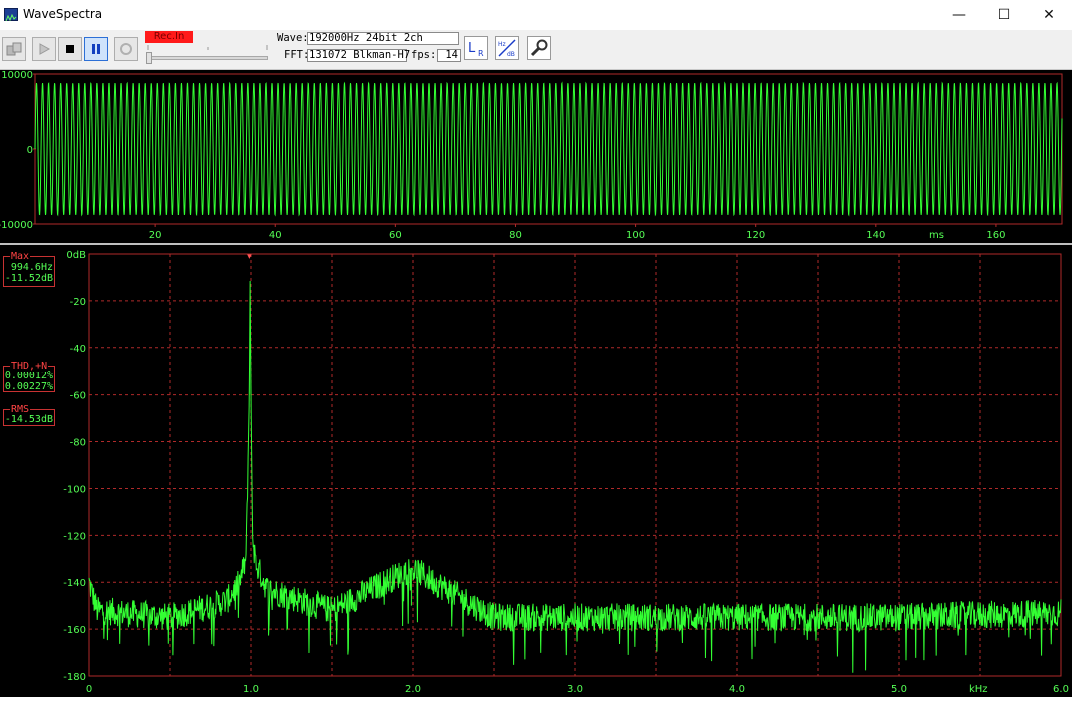  What do you see at coordinates (1061, 689) in the screenshot?
I see `spectrum-x-tick: 6.0` at bounding box center [1061, 689].